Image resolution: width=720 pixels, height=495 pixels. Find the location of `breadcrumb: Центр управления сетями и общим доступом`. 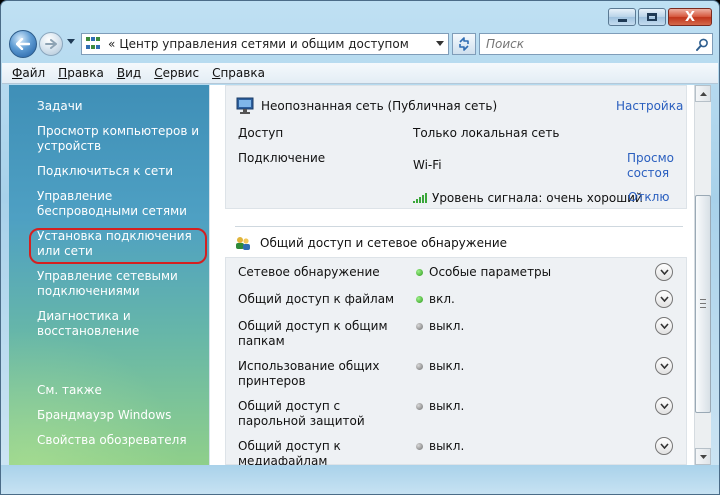

breadcrumb: Центр управления сетями и общим доступом is located at coordinates (275, 44).